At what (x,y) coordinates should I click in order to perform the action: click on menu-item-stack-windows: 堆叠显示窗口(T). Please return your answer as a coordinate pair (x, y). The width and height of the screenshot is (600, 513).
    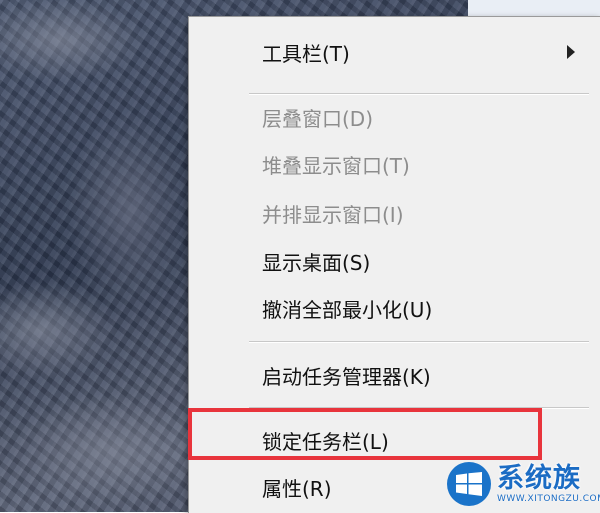
    Looking at the image, I should click on (394, 164).